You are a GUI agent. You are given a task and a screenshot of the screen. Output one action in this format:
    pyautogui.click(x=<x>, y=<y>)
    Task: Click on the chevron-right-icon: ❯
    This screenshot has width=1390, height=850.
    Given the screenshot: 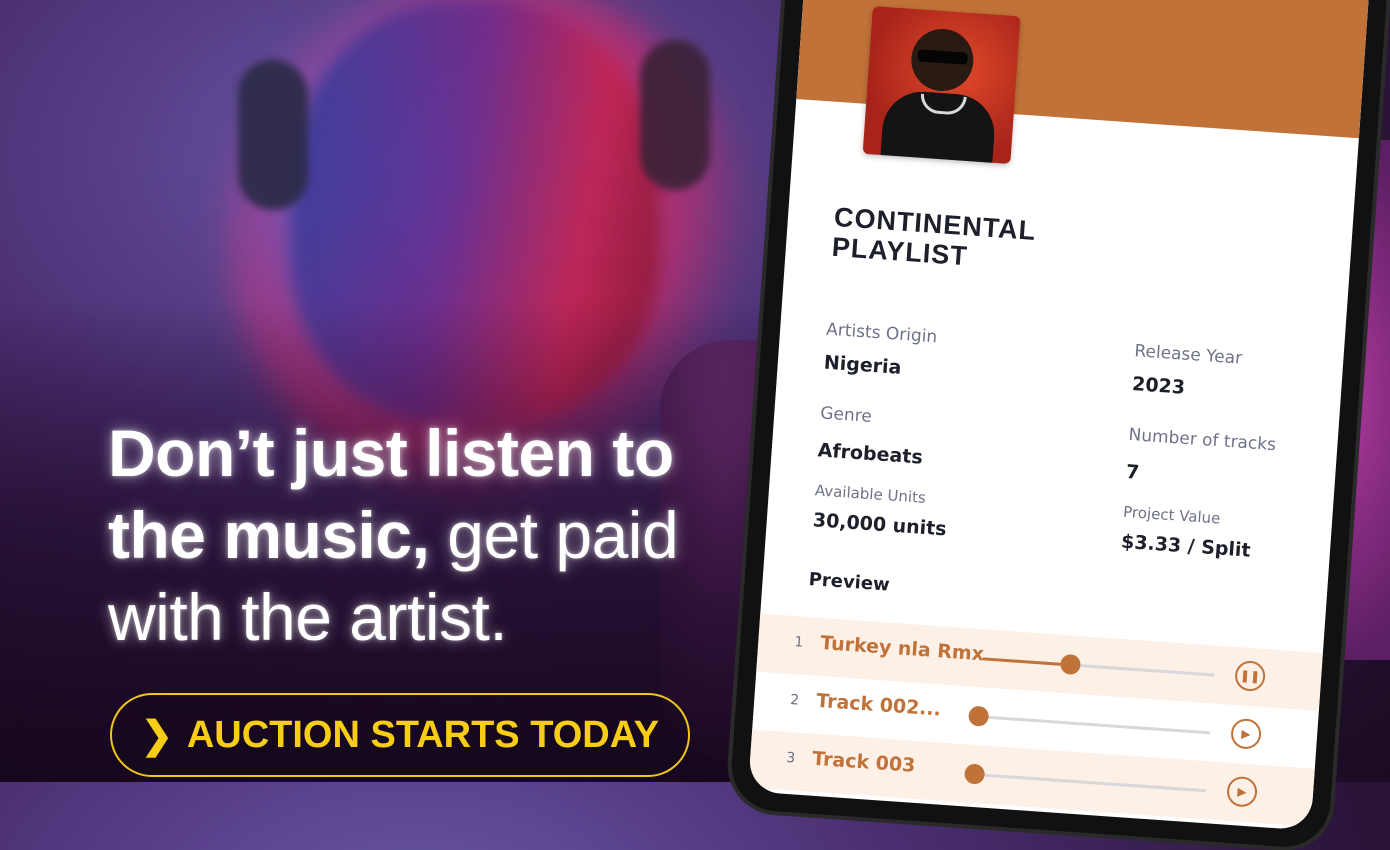 What is the action you would take?
    pyautogui.click(x=156, y=735)
    